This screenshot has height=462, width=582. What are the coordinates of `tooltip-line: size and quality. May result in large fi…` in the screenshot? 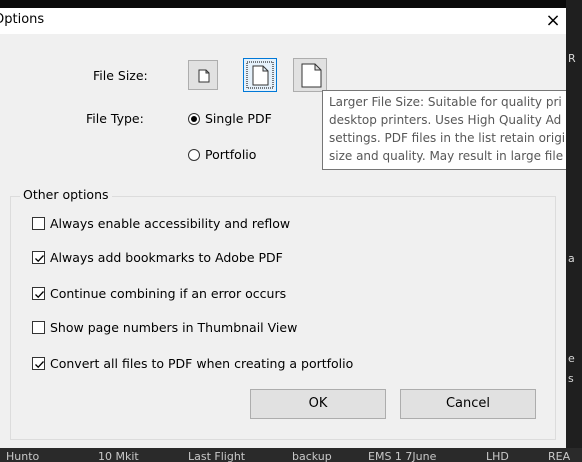 It's located at (446, 156).